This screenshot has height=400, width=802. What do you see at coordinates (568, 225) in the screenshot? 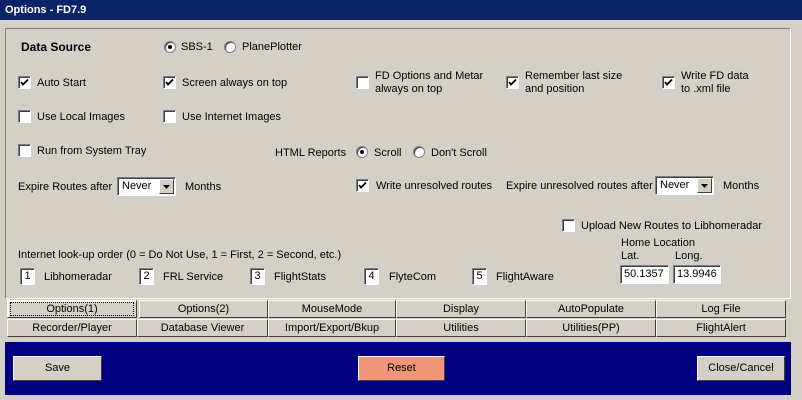
I see `upload-routes-checkbox` at bounding box center [568, 225].